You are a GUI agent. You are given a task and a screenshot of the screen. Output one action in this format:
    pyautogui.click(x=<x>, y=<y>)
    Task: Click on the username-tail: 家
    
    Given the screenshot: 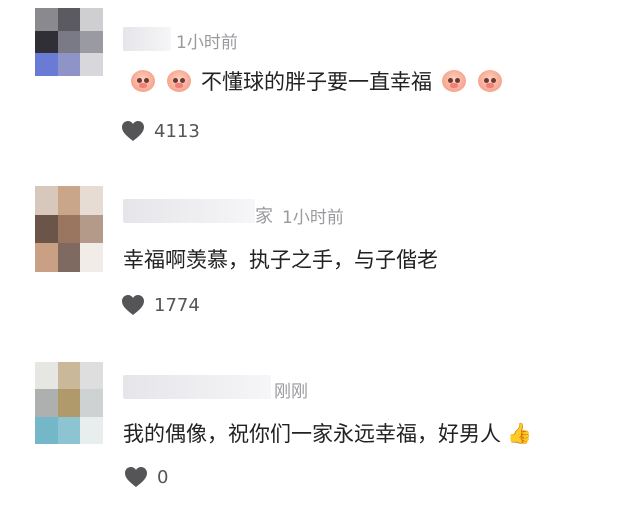 What is the action you would take?
    pyautogui.click(x=264, y=216)
    